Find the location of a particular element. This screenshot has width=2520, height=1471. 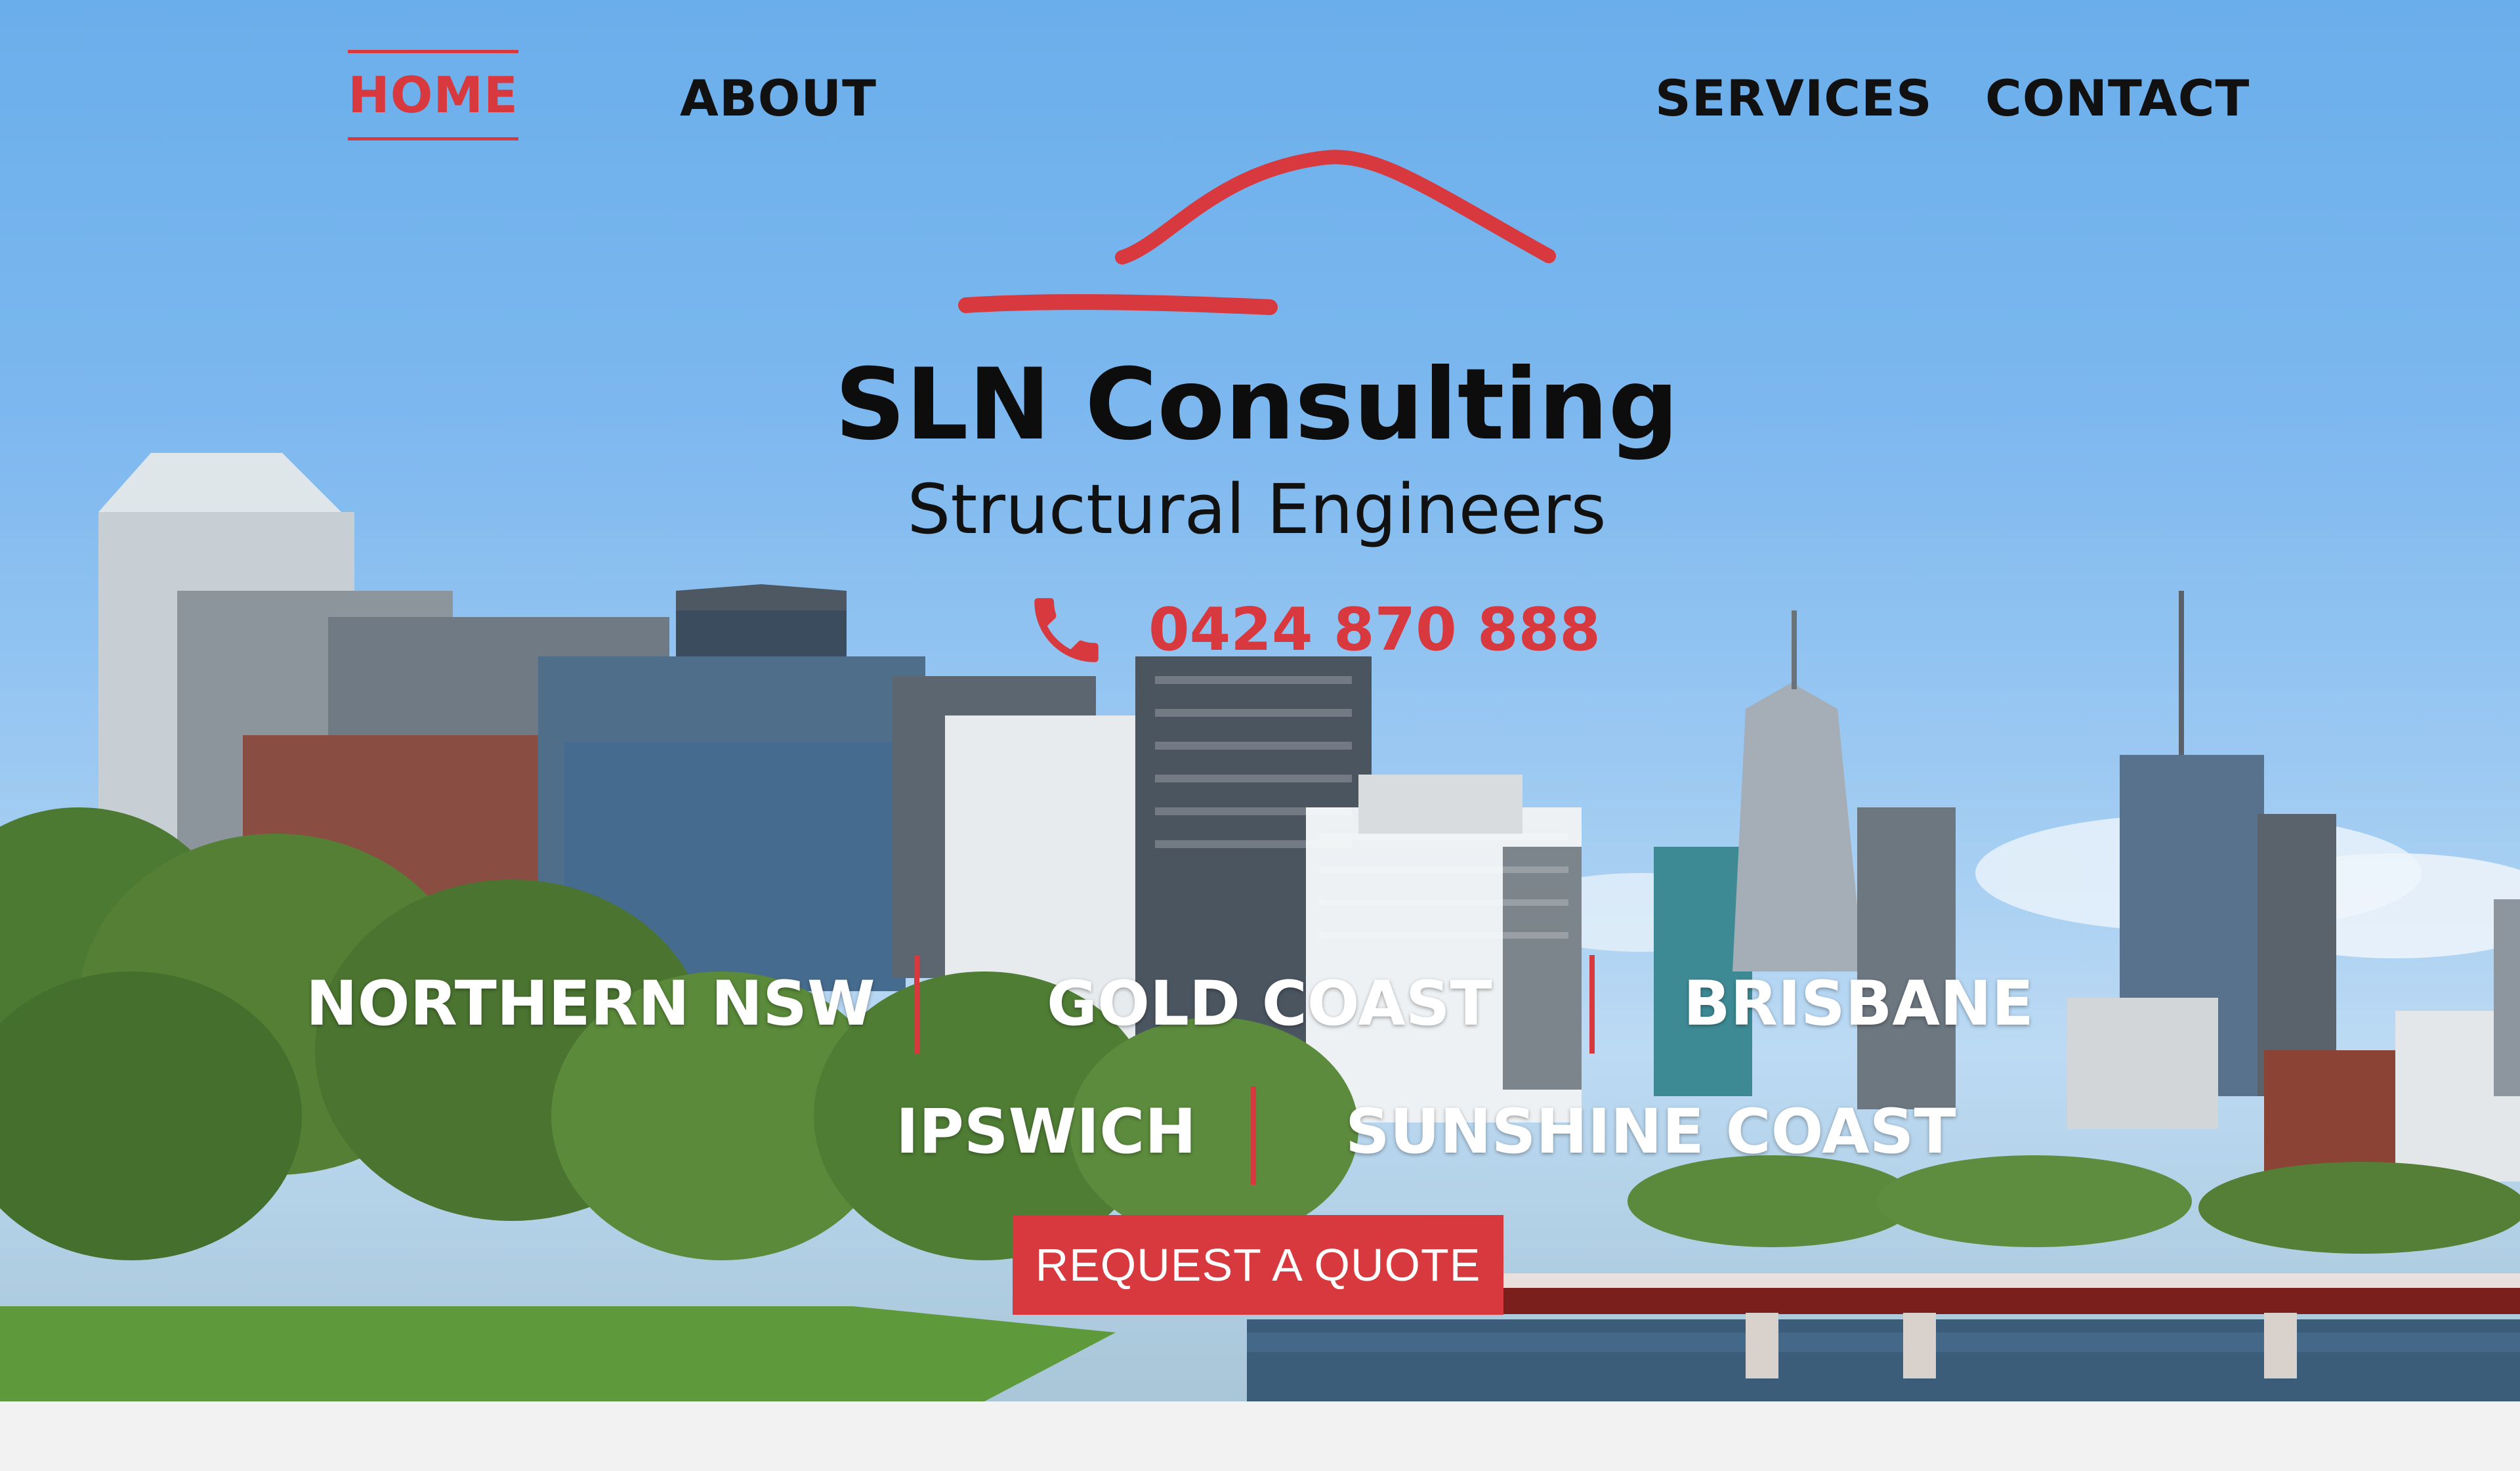

nav-services: SERVICES is located at coordinates (1794, 98).